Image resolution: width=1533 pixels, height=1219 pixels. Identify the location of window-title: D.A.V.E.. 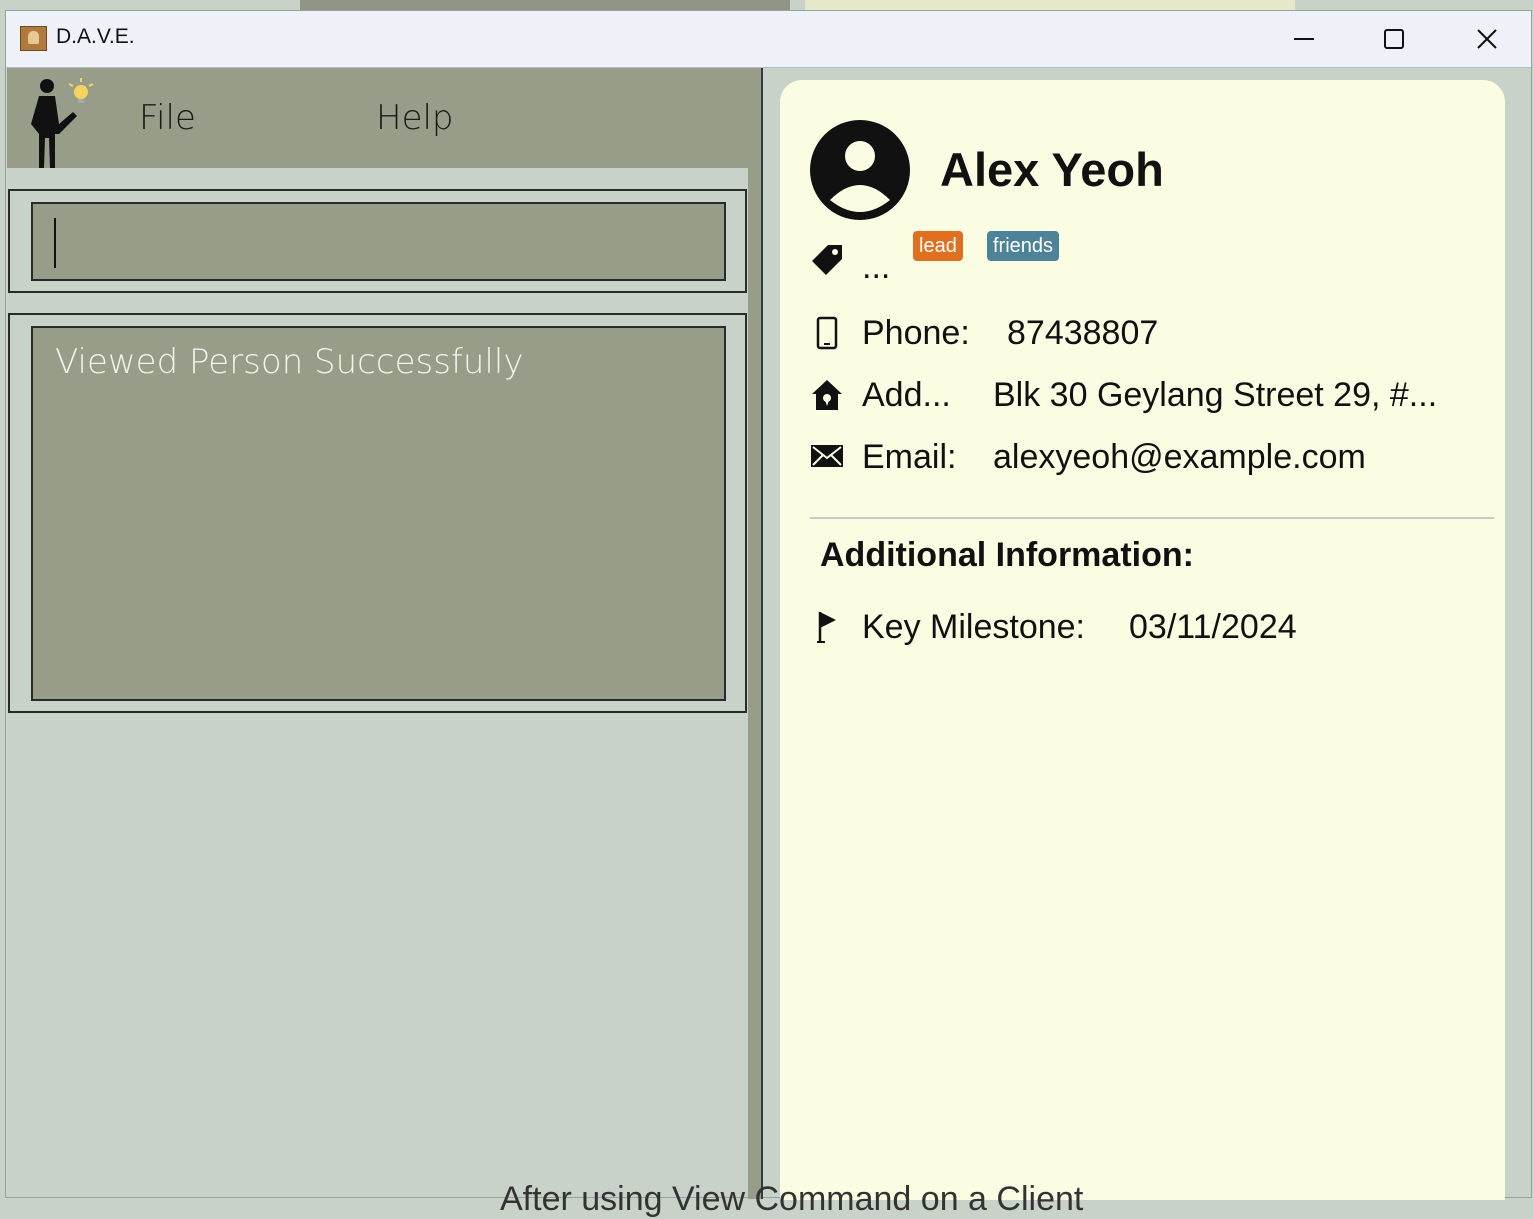
(95, 36).